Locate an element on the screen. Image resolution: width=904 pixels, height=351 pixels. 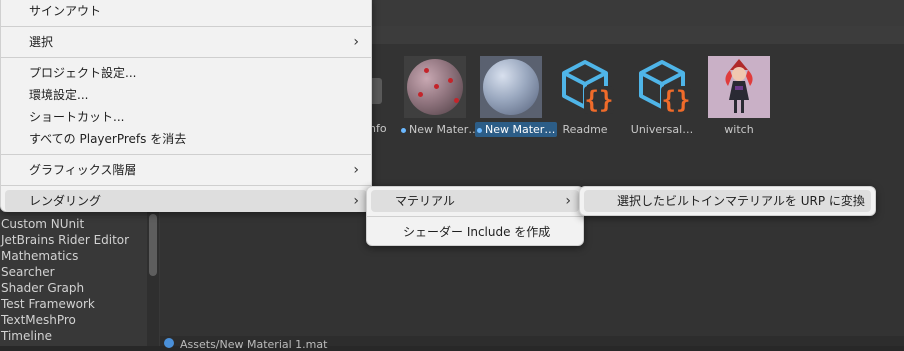
package-item: TextMeshPro is located at coordinates (73, 320).